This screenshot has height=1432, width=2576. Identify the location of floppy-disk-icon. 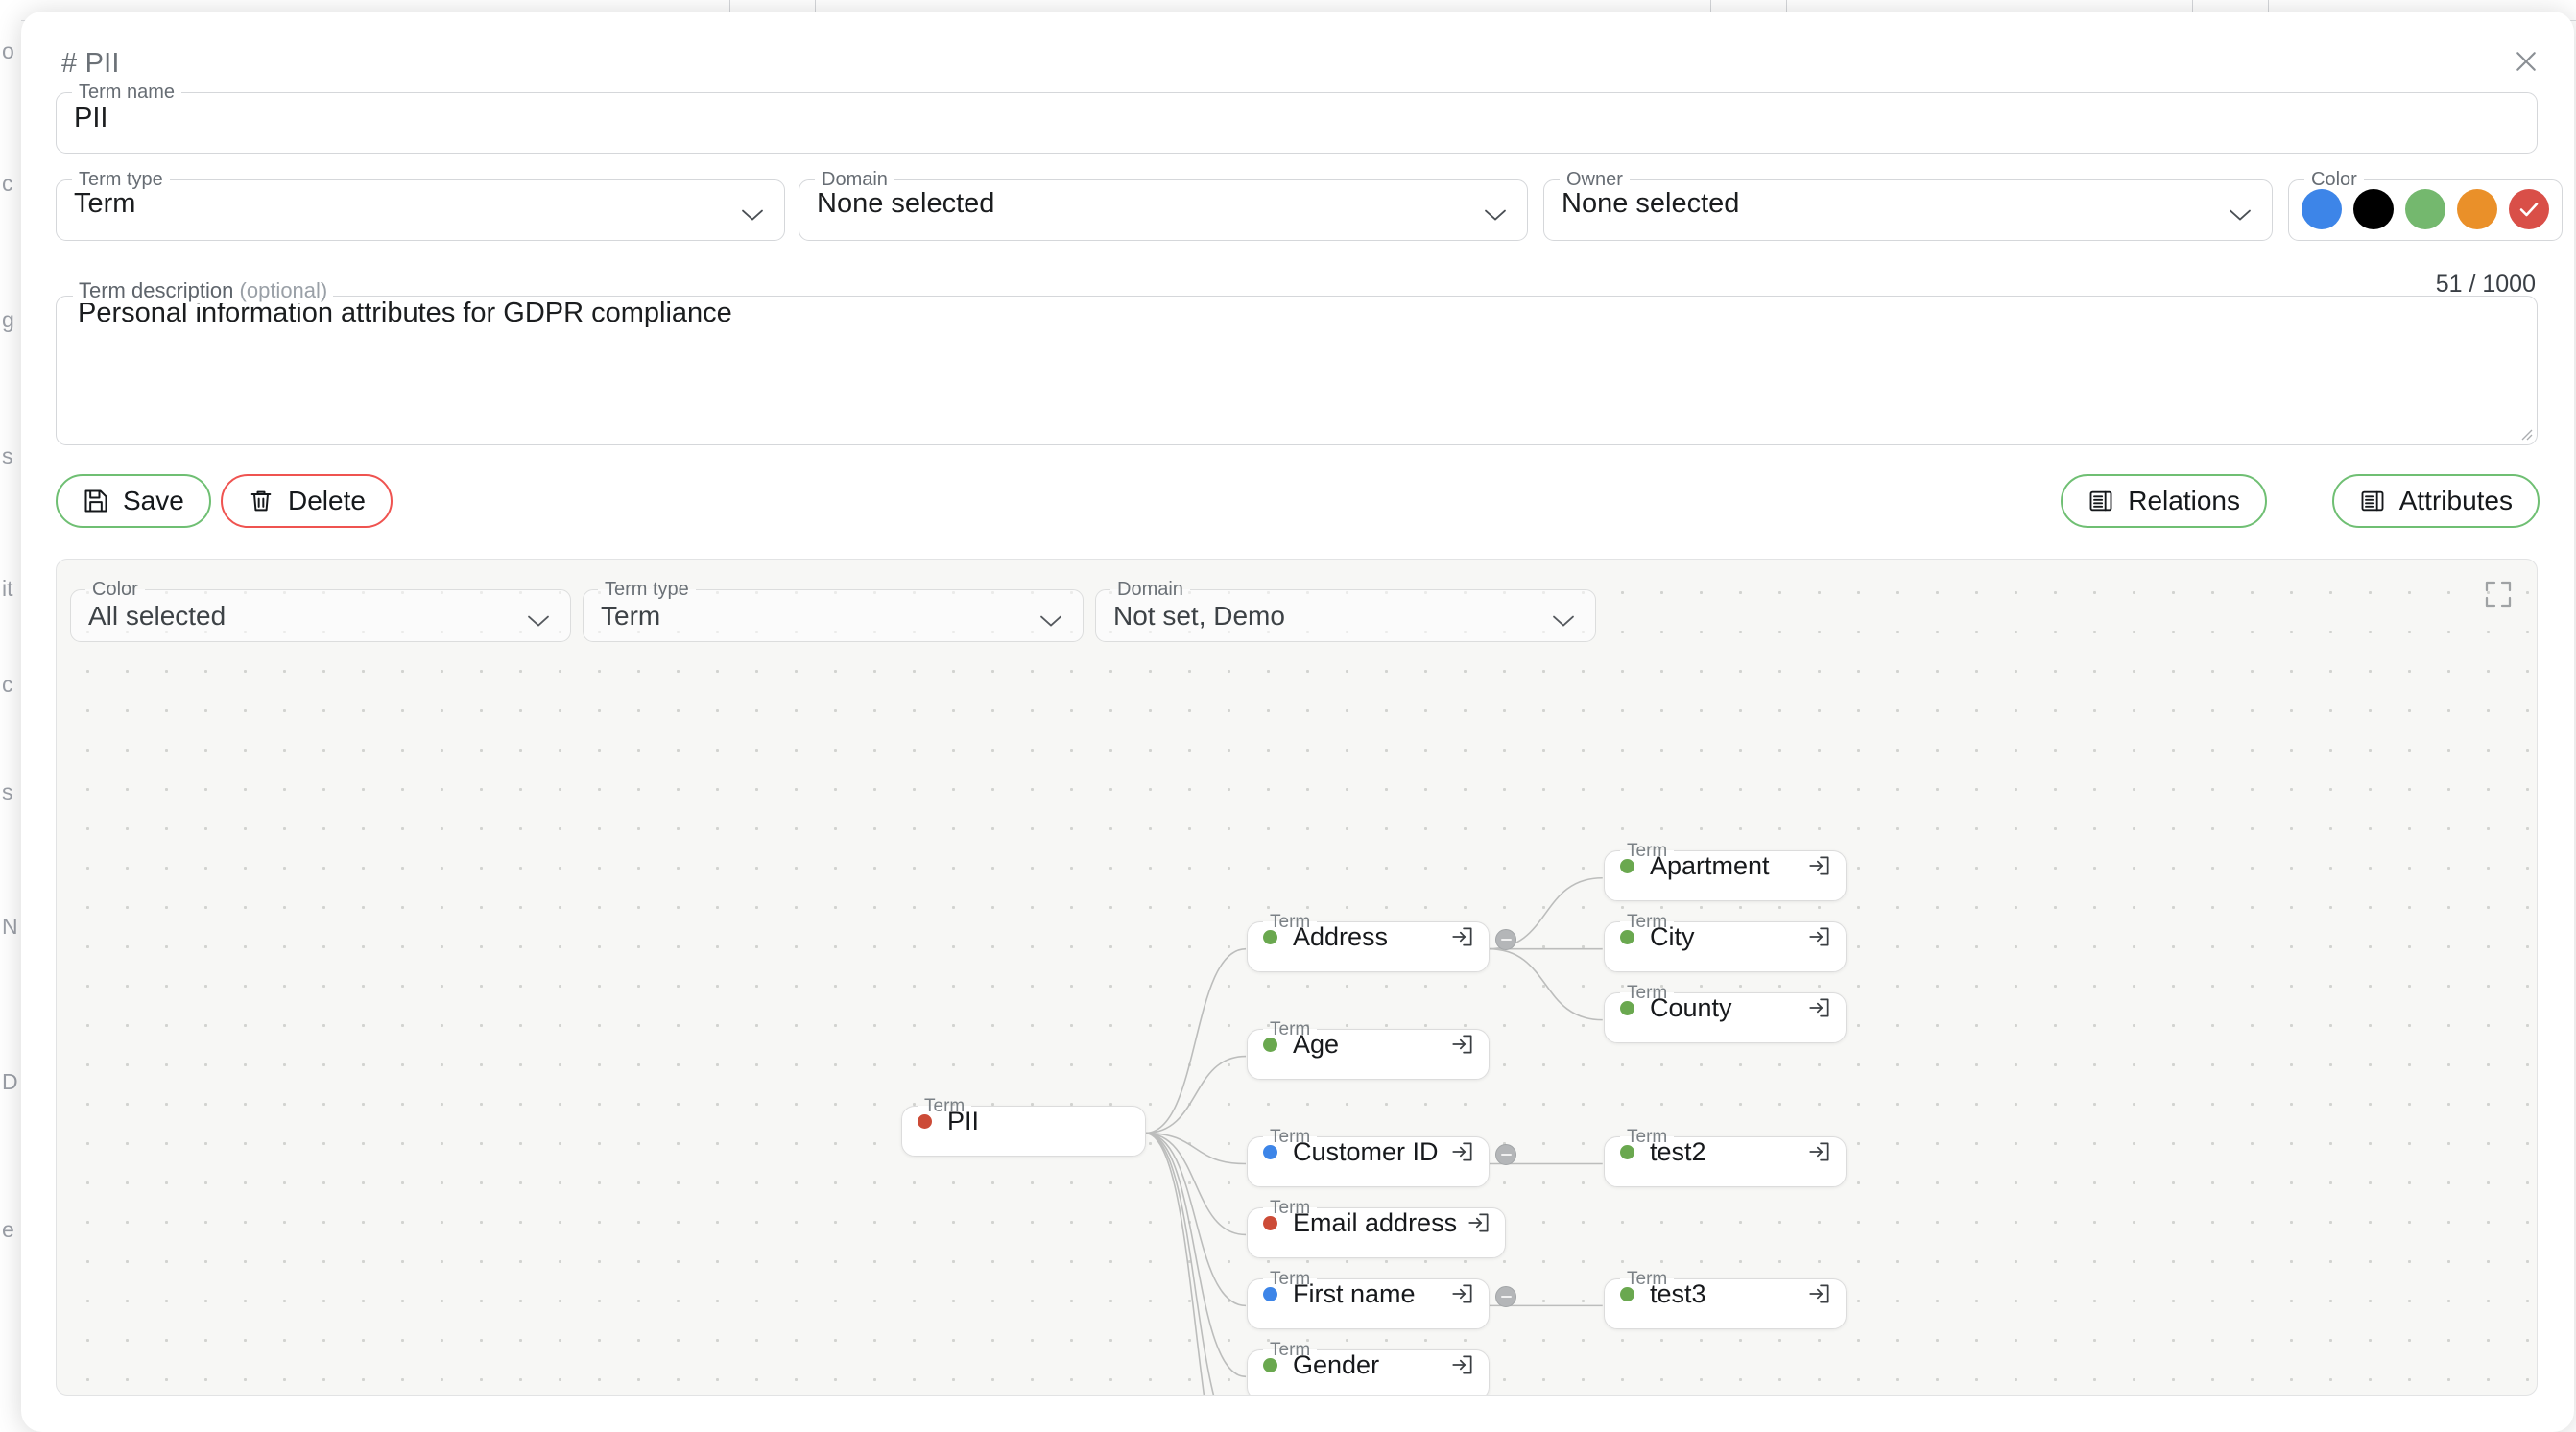
(96, 501).